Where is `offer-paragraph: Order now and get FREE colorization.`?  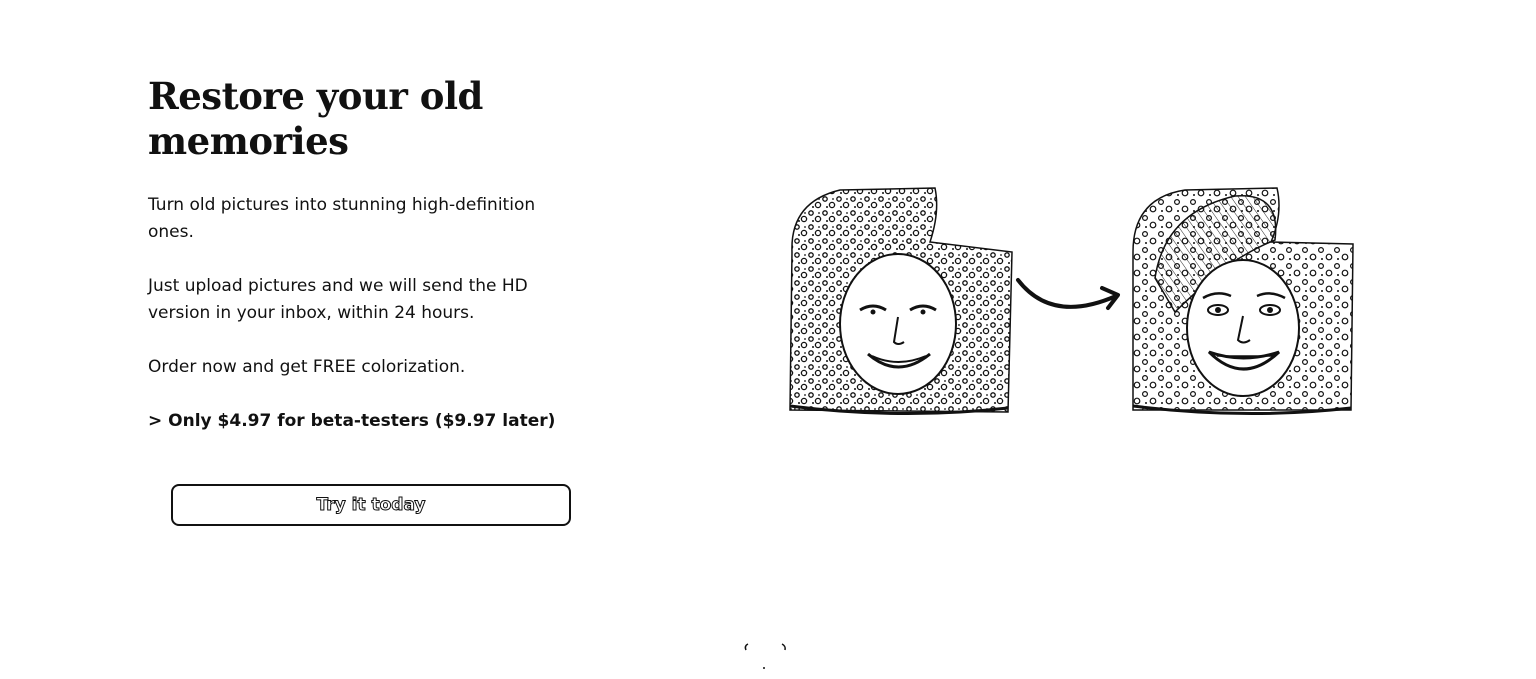
offer-paragraph: Order now and get FREE colorization. is located at coordinates (307, 367).